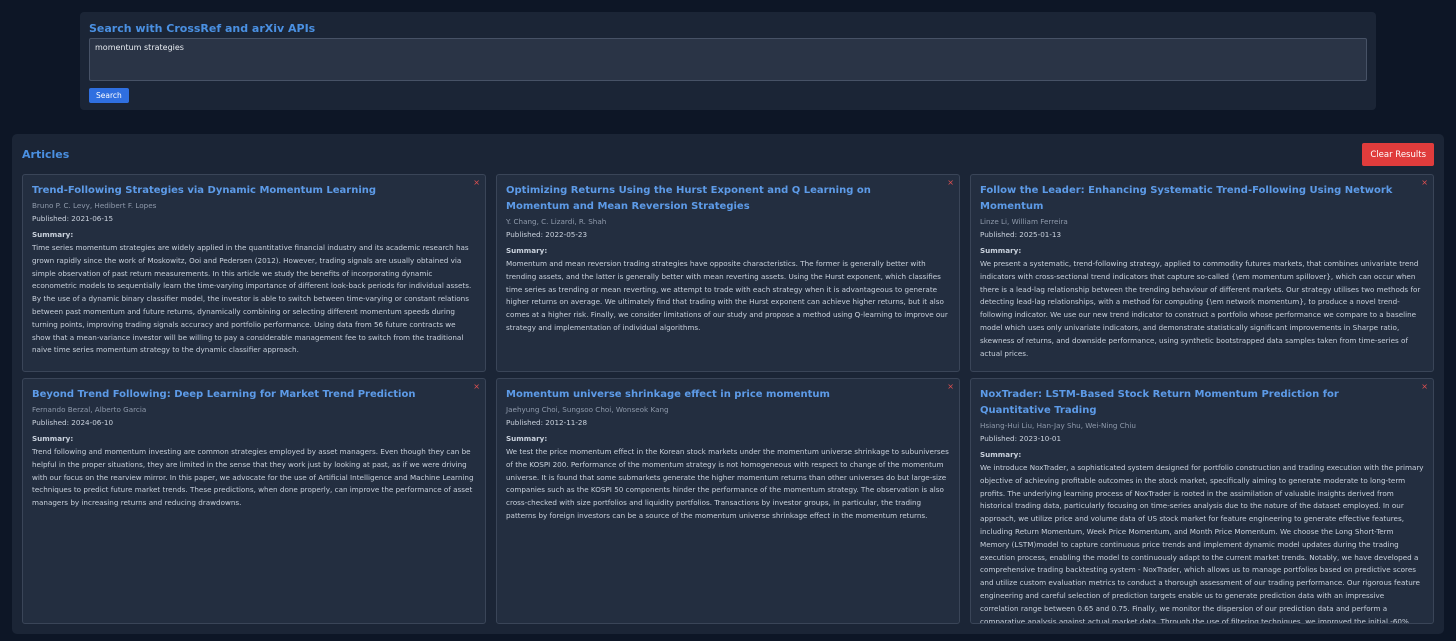 Image resolution: width=1456 pixels, height=641 pixels. Describe the element at coordinates (109, 95) in the screenshot. I see `search-button: Search` at that location.